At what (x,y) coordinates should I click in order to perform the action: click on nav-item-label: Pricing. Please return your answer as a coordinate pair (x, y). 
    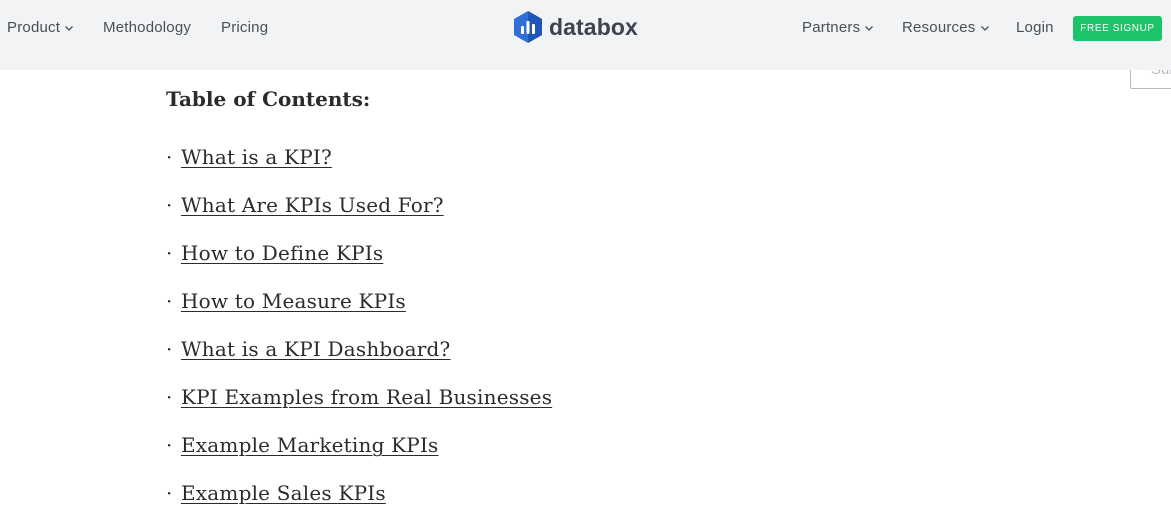
    Looking at the image, I should click on (245, 27).